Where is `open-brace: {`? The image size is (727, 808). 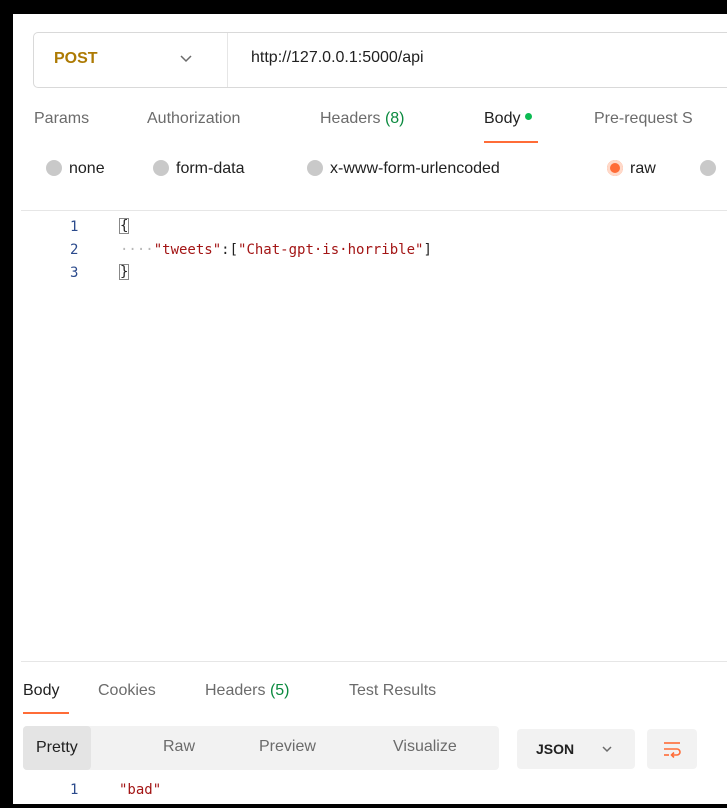
open-brace: { is located at coordinates (124, 226).